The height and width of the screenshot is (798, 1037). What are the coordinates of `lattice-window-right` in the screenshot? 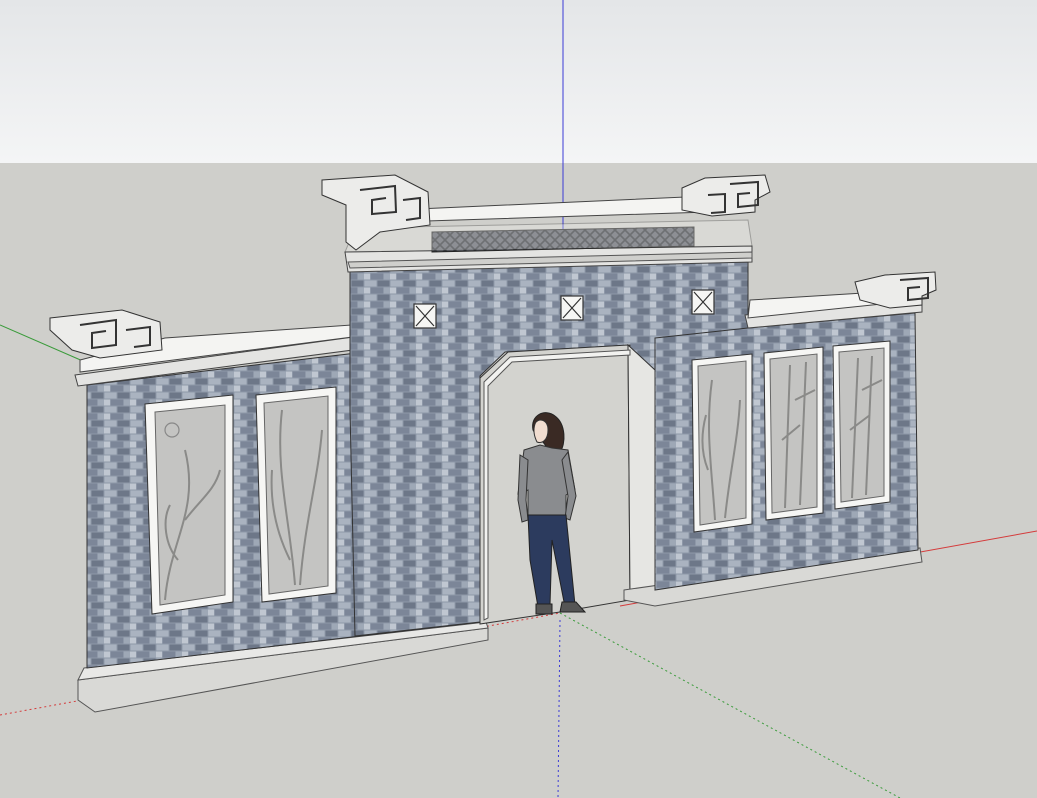 It's located at (703, 302).